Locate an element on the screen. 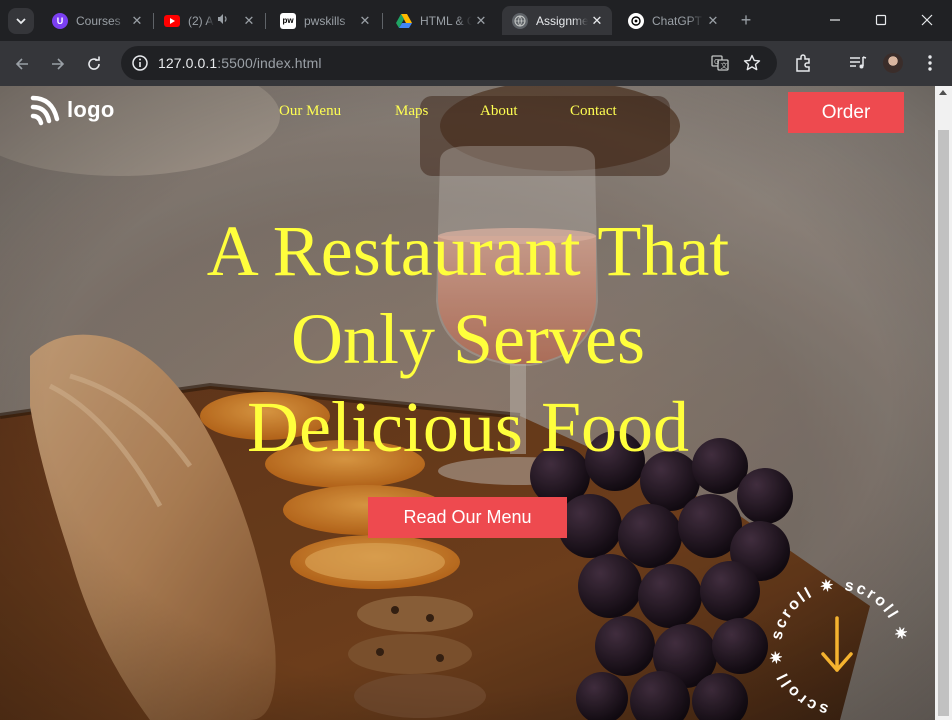 This screenshot has height=720, width=952. tab-title: (2) All is located at coordinates (201, 20).